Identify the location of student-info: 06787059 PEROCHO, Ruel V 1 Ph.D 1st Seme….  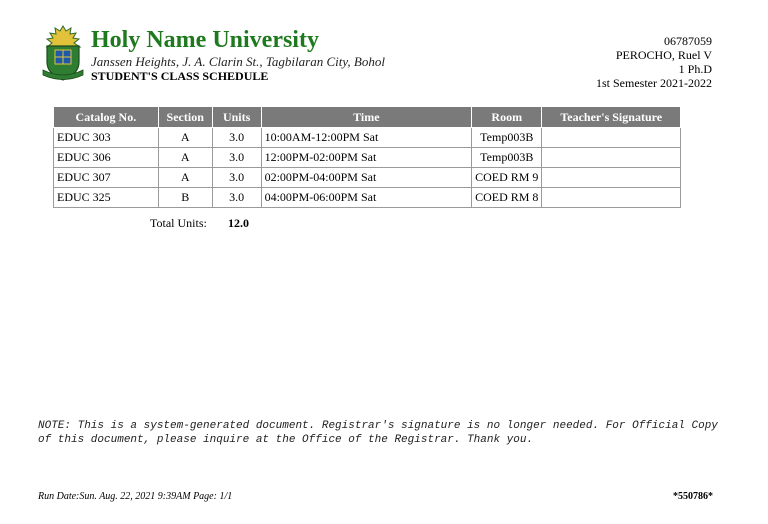
(654, 62).